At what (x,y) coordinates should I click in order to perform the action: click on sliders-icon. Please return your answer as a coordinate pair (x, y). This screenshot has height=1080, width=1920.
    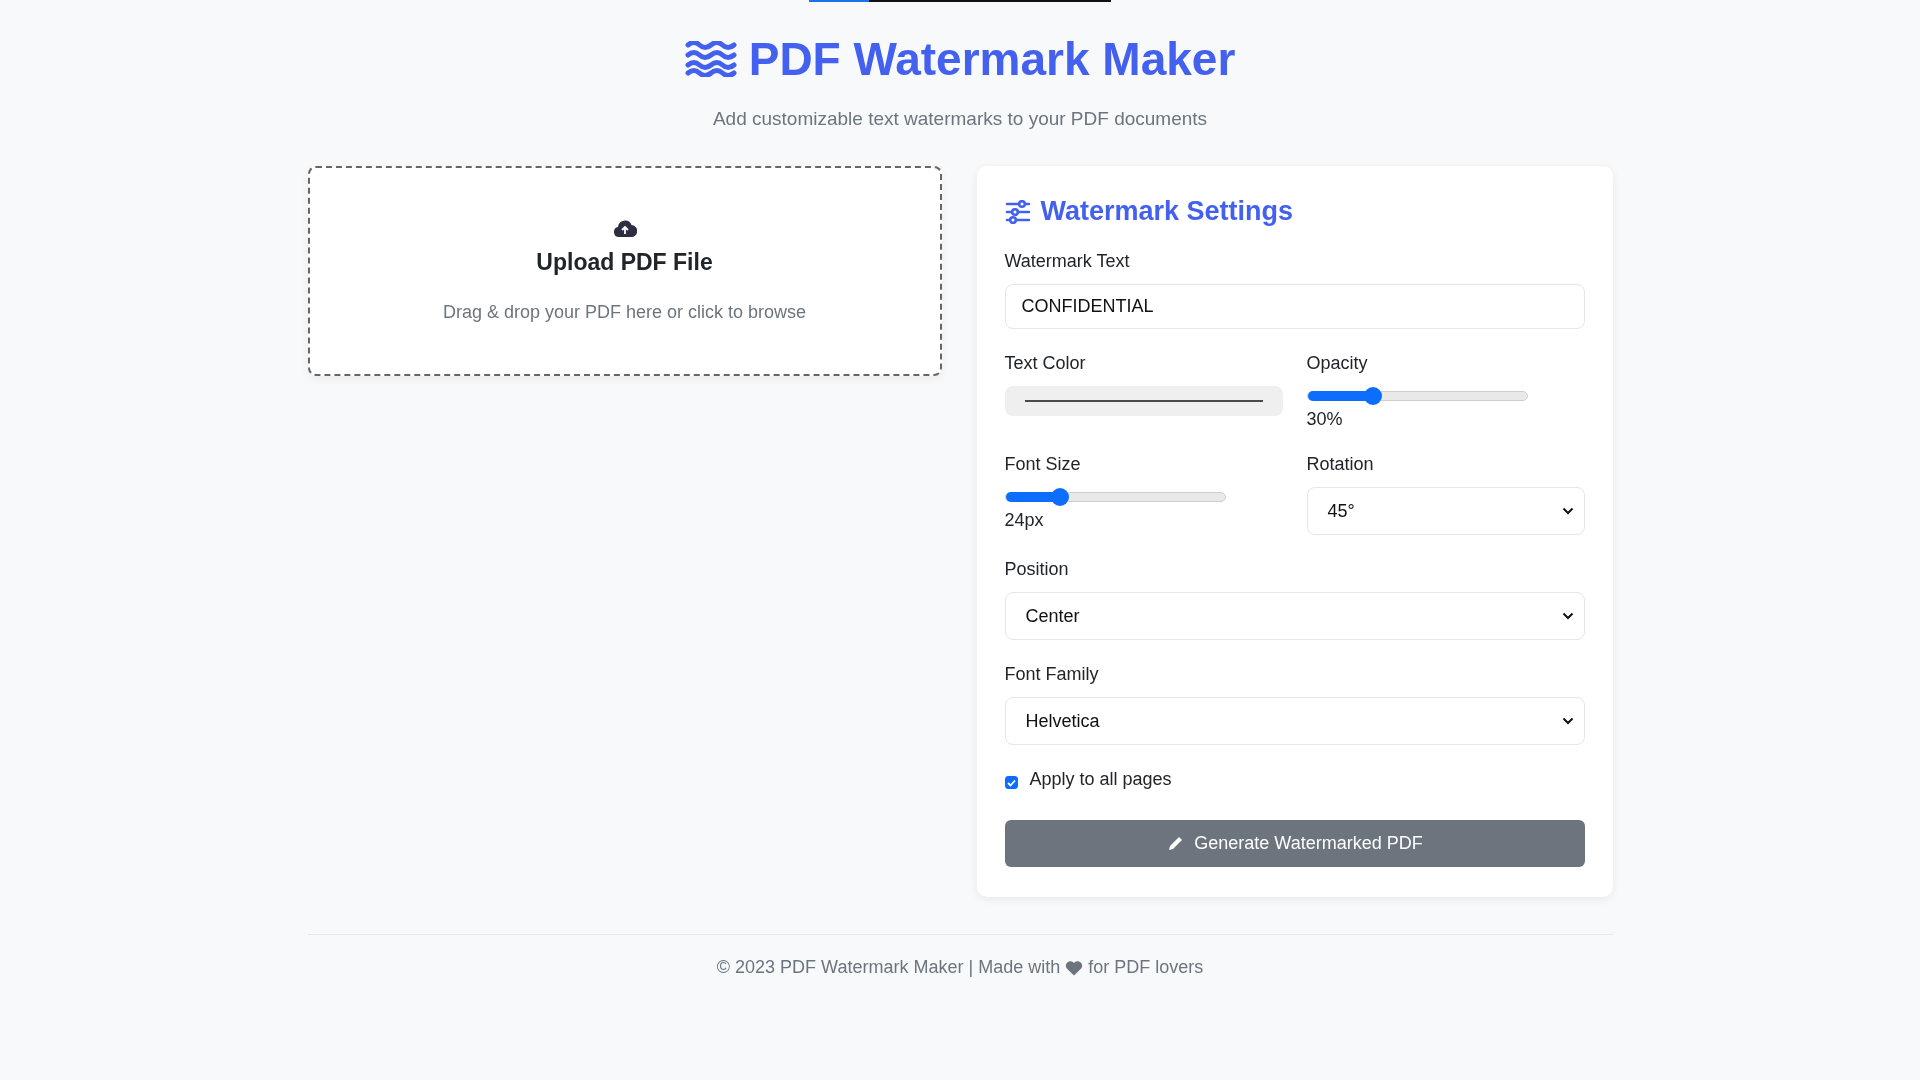
    Looking at the image, I should click on (1017, 211).